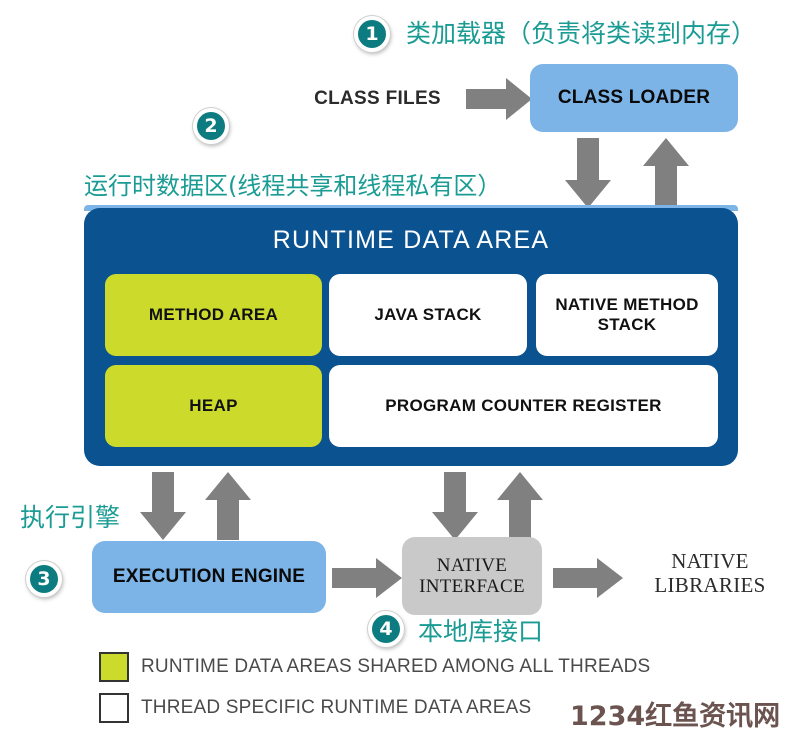  I want to click on method-area-label: METHOD AREA, so click(213, 315).